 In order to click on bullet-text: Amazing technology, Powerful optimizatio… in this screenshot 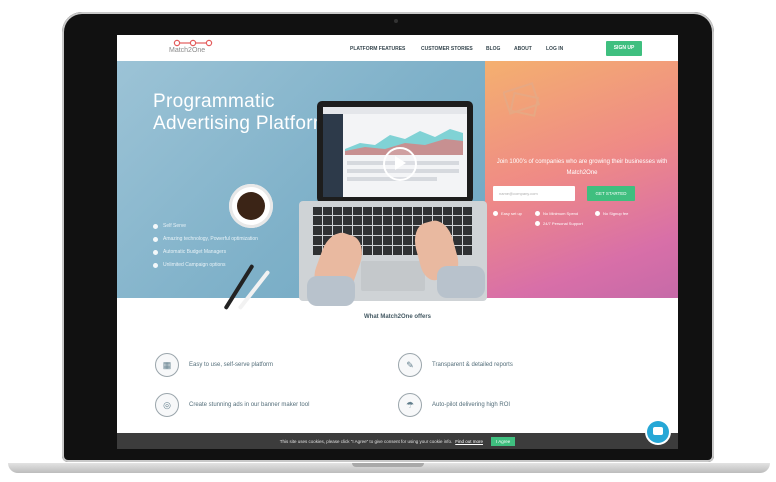, I will do `click(210, 239)`.